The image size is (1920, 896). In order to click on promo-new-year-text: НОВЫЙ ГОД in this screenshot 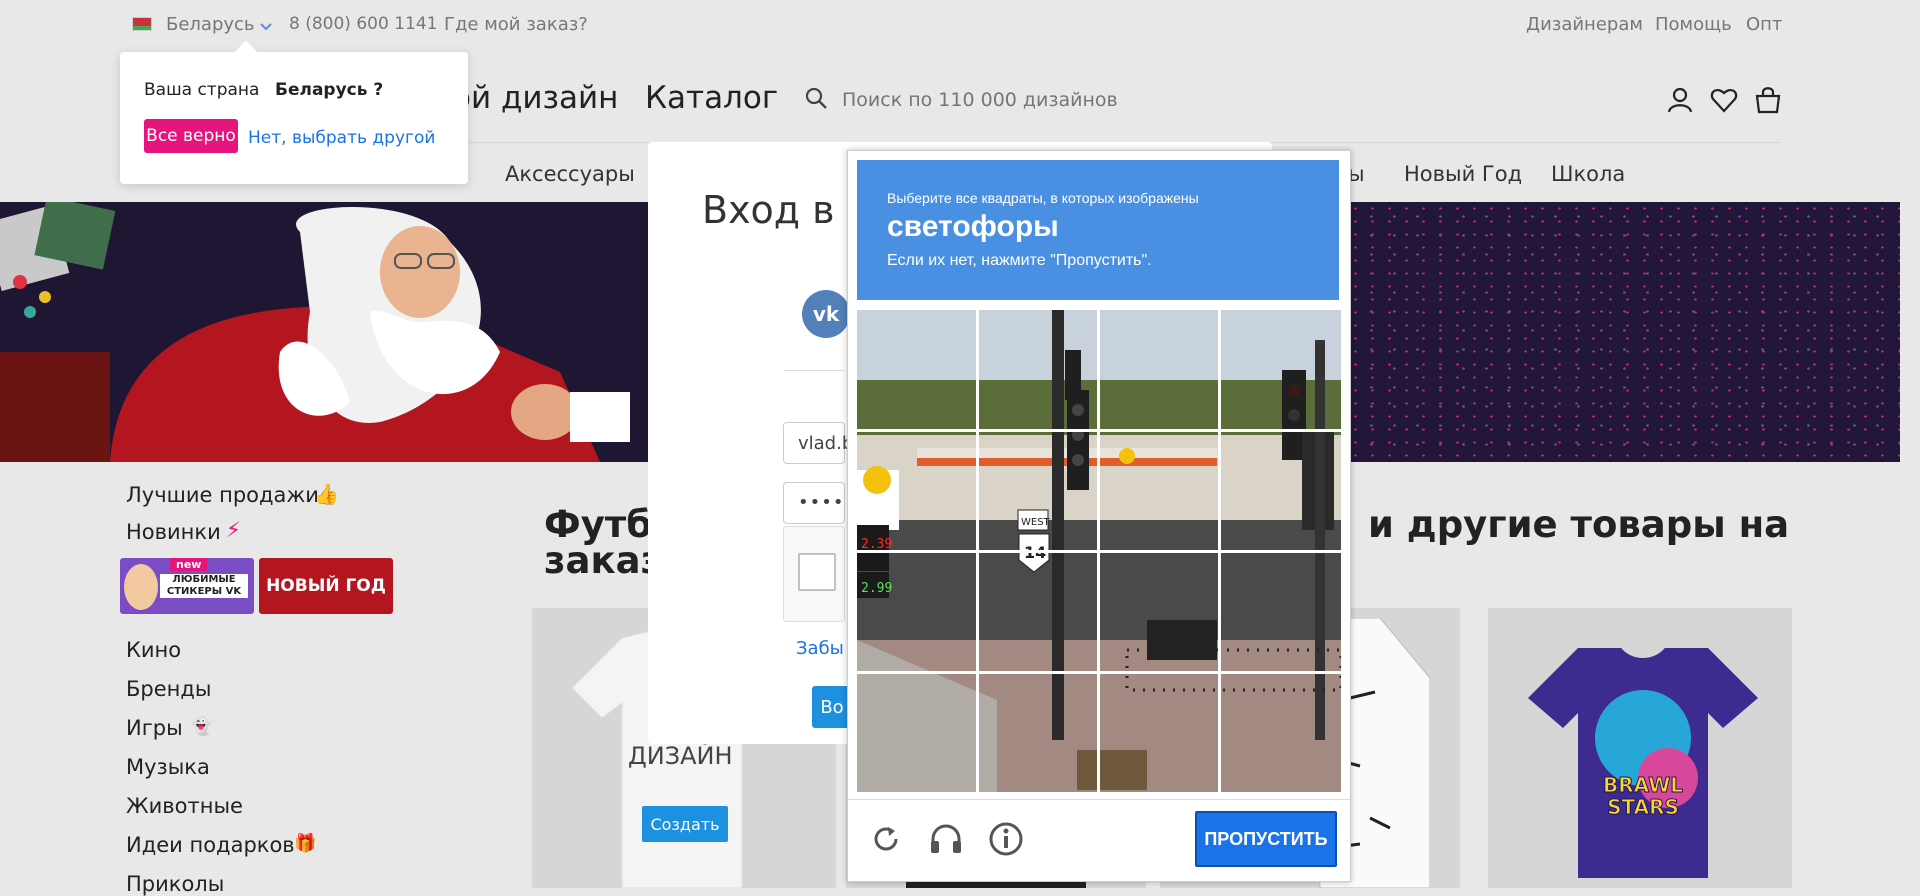, I will do `click(326, 586)`.